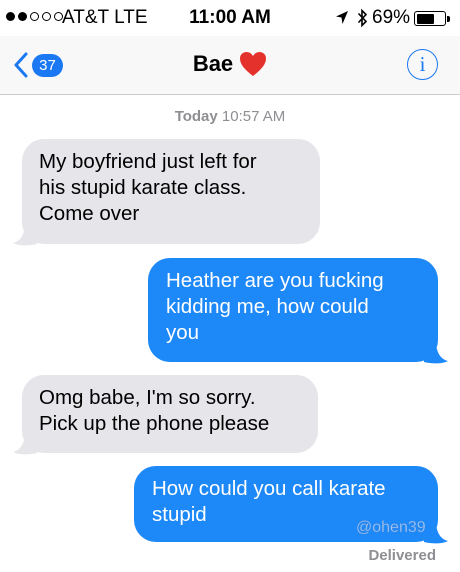 The height and width of the screenshot is (572, 460). I want to click on battery-icon, so click(430, 18).